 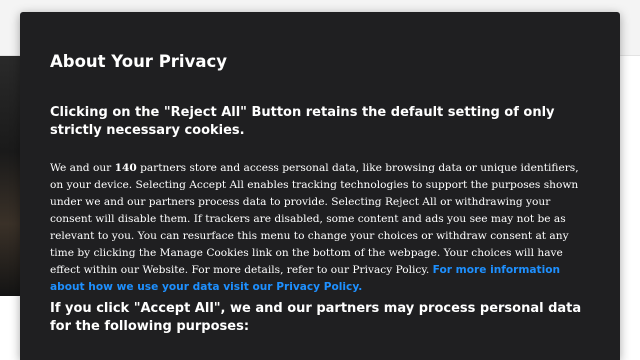 I want to click on description-text-start: We and our, so click(x=82, y=168).